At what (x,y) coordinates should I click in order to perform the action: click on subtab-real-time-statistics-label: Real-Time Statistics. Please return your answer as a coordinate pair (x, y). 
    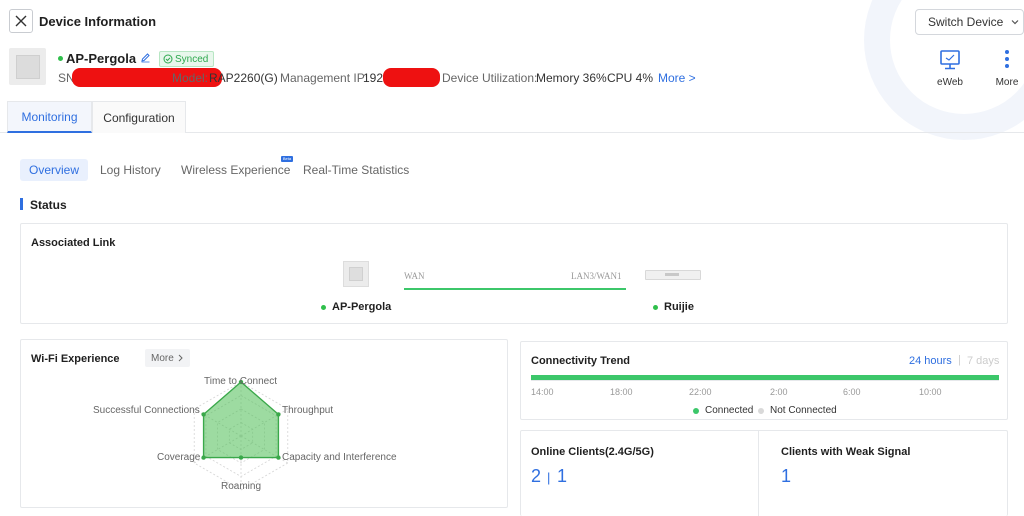
    Looking at the image, I should click on (356, 170).